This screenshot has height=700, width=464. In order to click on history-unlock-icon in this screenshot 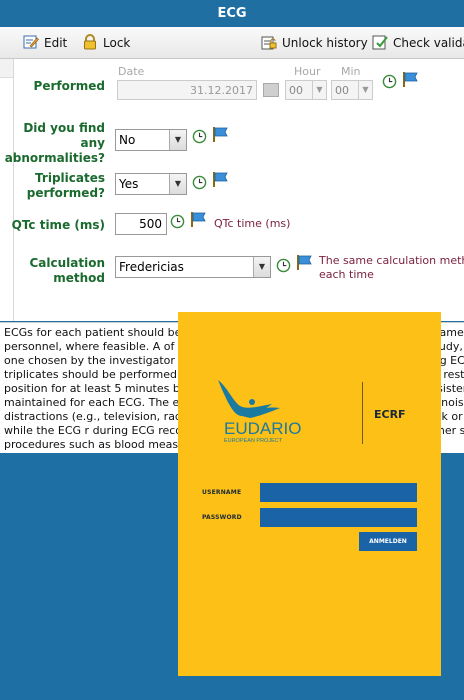, I will do `click(269, 43)`.